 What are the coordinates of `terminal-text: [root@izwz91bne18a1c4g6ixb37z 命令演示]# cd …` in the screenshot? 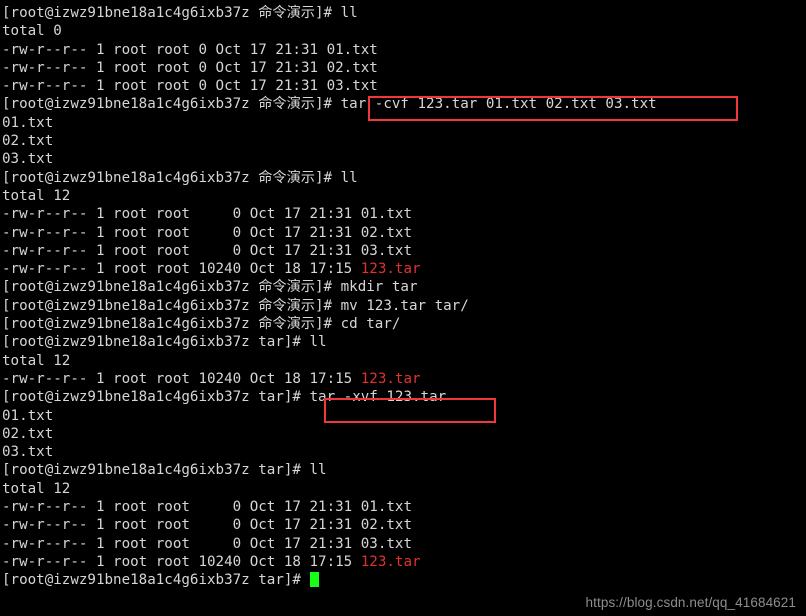 It's located at (201, 324).